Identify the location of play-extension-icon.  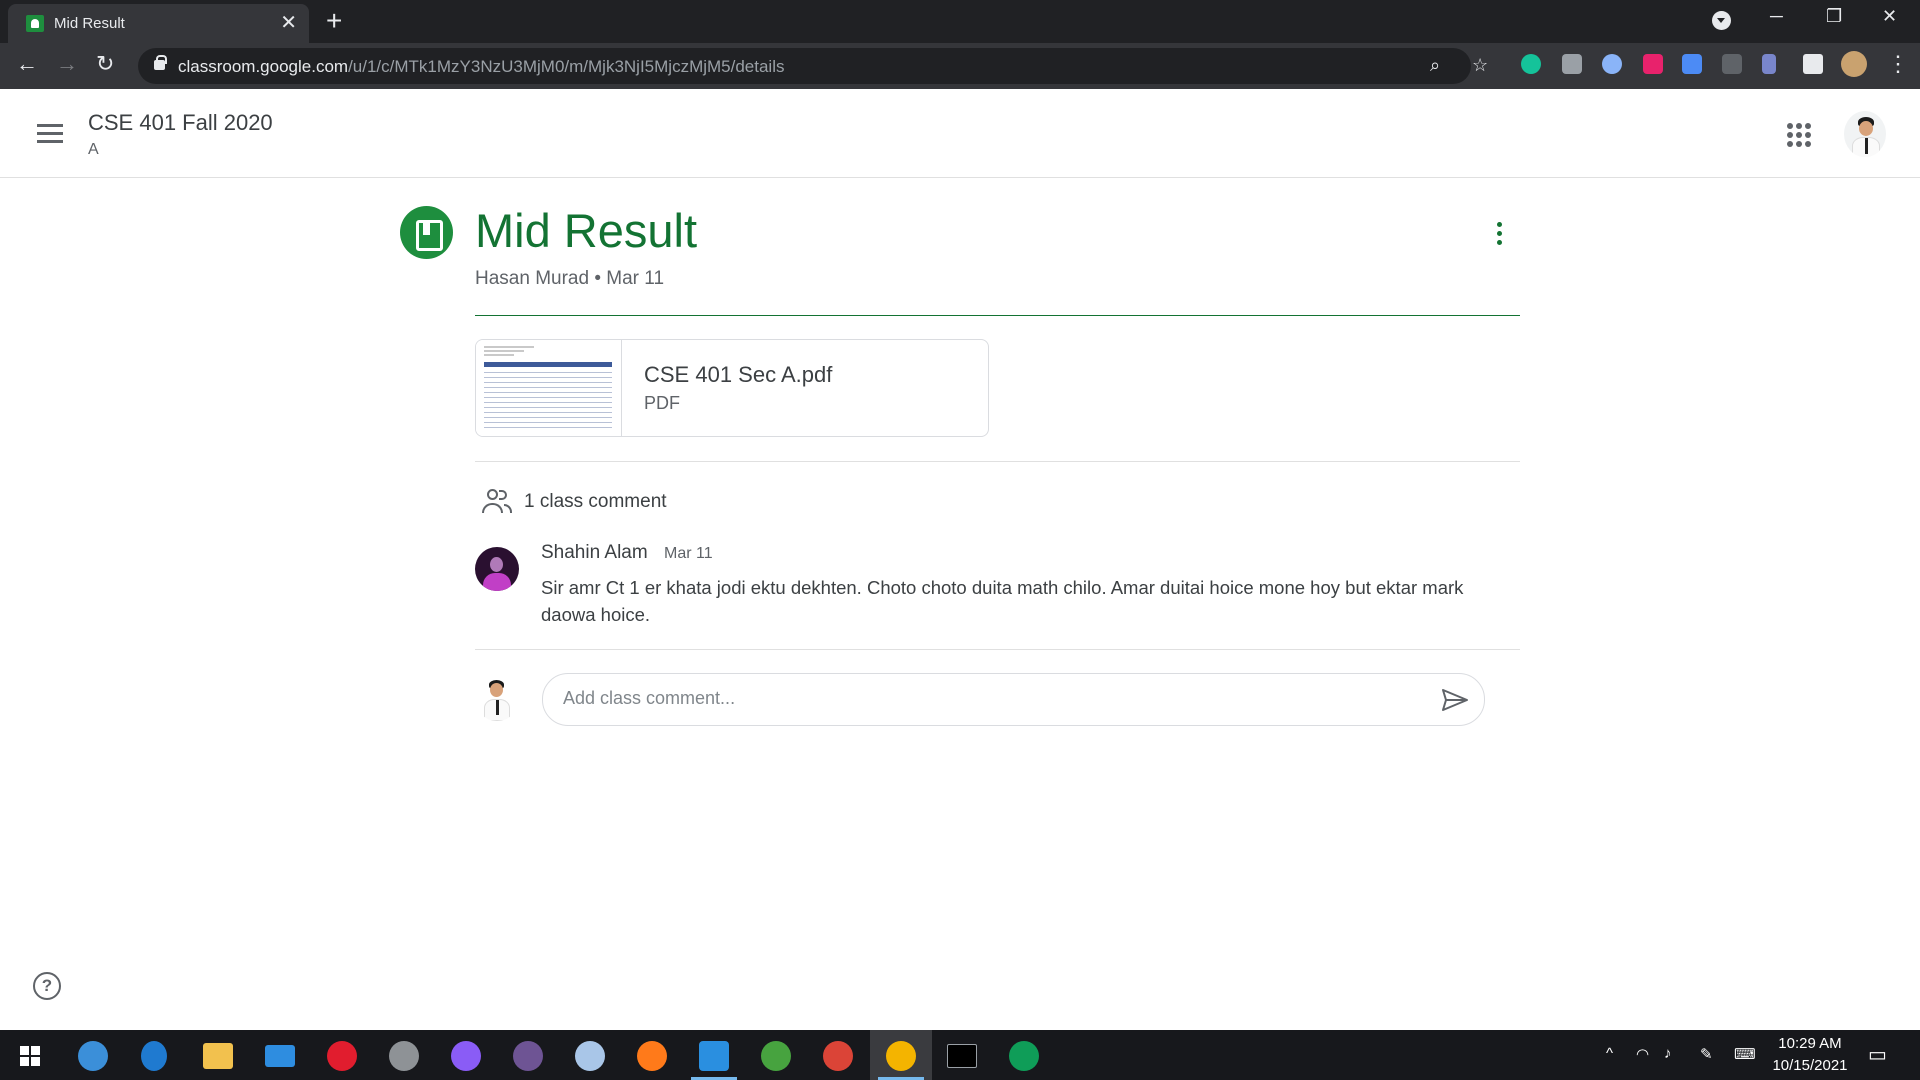
(1653, 64).